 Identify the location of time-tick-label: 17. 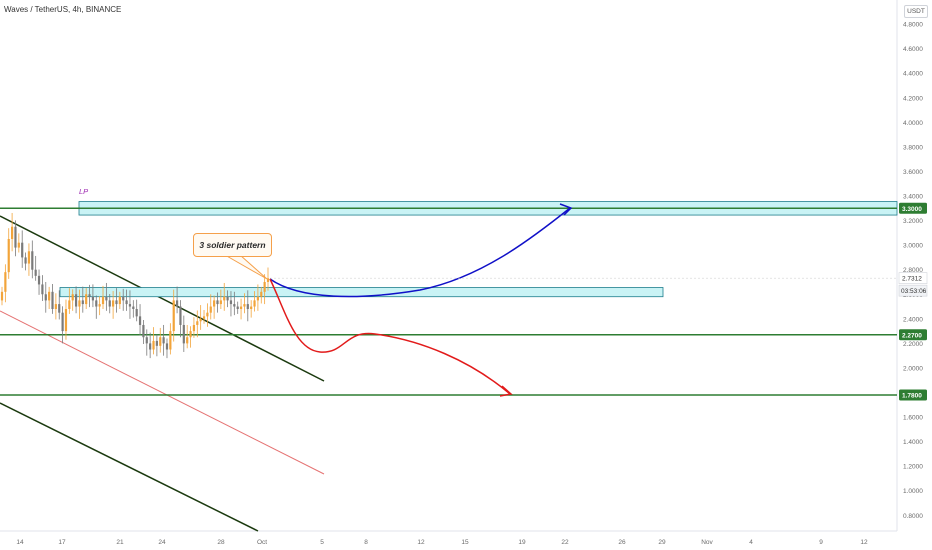
(62, 542).